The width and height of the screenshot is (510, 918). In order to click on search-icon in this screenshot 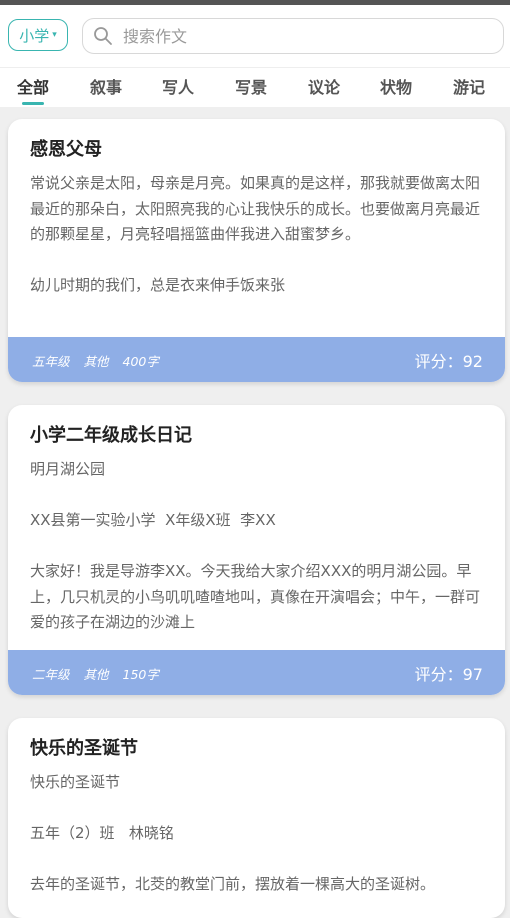, I will do `click(103, 36)`.